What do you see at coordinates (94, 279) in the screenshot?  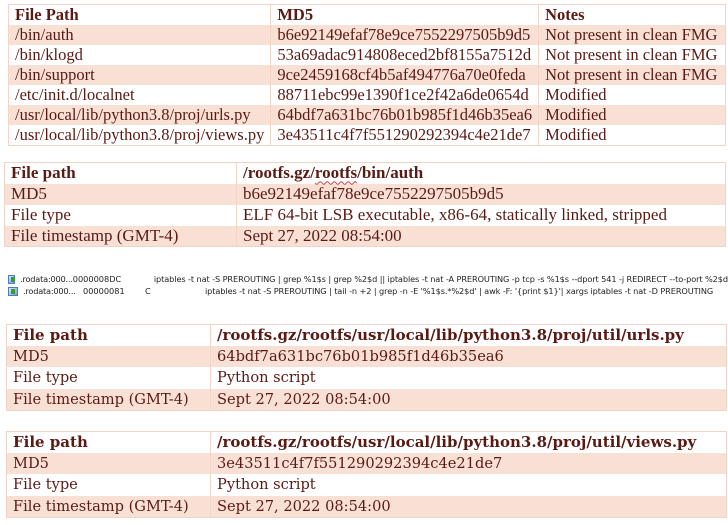 I see `string-length: 0000008D` at bounding box center [94, 279].